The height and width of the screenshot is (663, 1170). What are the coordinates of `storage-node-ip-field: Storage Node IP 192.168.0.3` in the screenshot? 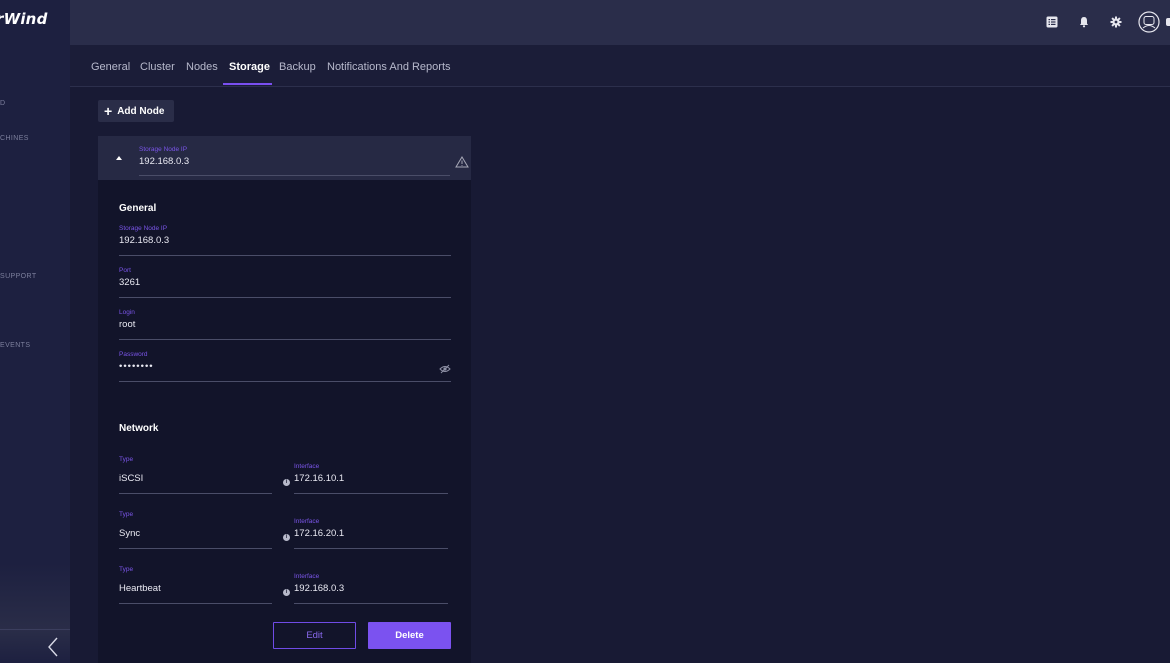 It's located at (285, 240).